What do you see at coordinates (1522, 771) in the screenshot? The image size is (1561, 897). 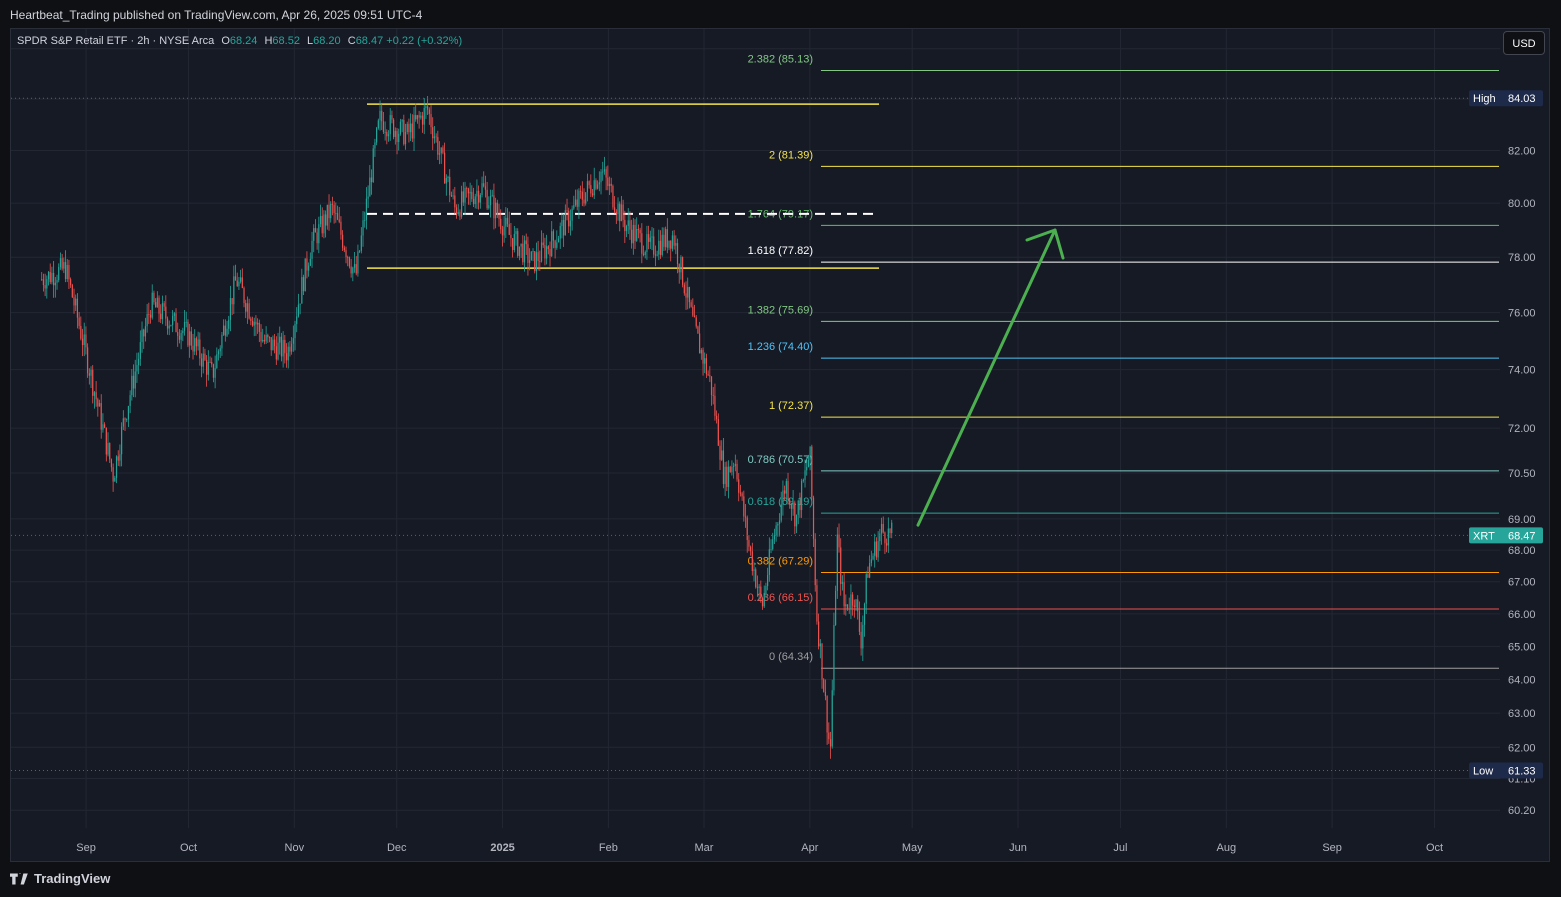 I see `low-tag-price: 61.33` at bounding box center [1522, 771].